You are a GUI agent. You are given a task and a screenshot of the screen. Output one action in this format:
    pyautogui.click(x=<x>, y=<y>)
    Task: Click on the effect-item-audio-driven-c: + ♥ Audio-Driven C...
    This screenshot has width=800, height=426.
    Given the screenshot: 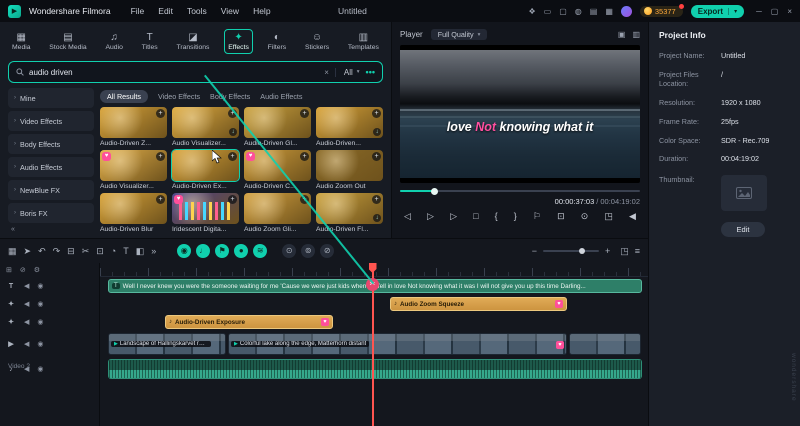 What is the action you would take?
    pyautogui.click(x=277, y=170)
    